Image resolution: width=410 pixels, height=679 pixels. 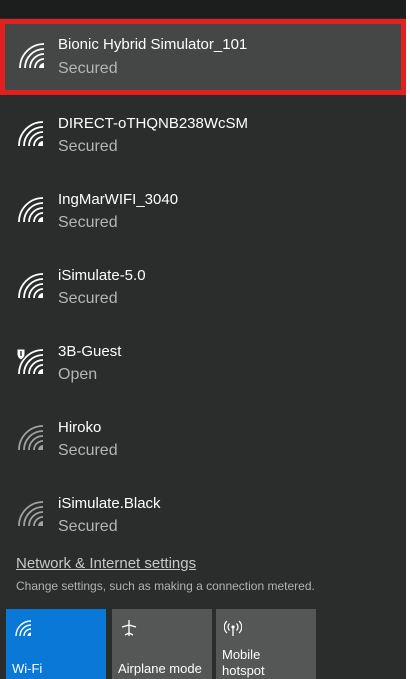 What do you see at coordinates (203, 136) in the screenshot?
I see `network-item-direct-othqnb238wcsm: DIRECT-oTHQNB238WcSM Secured` at bounding box center [203, 136].